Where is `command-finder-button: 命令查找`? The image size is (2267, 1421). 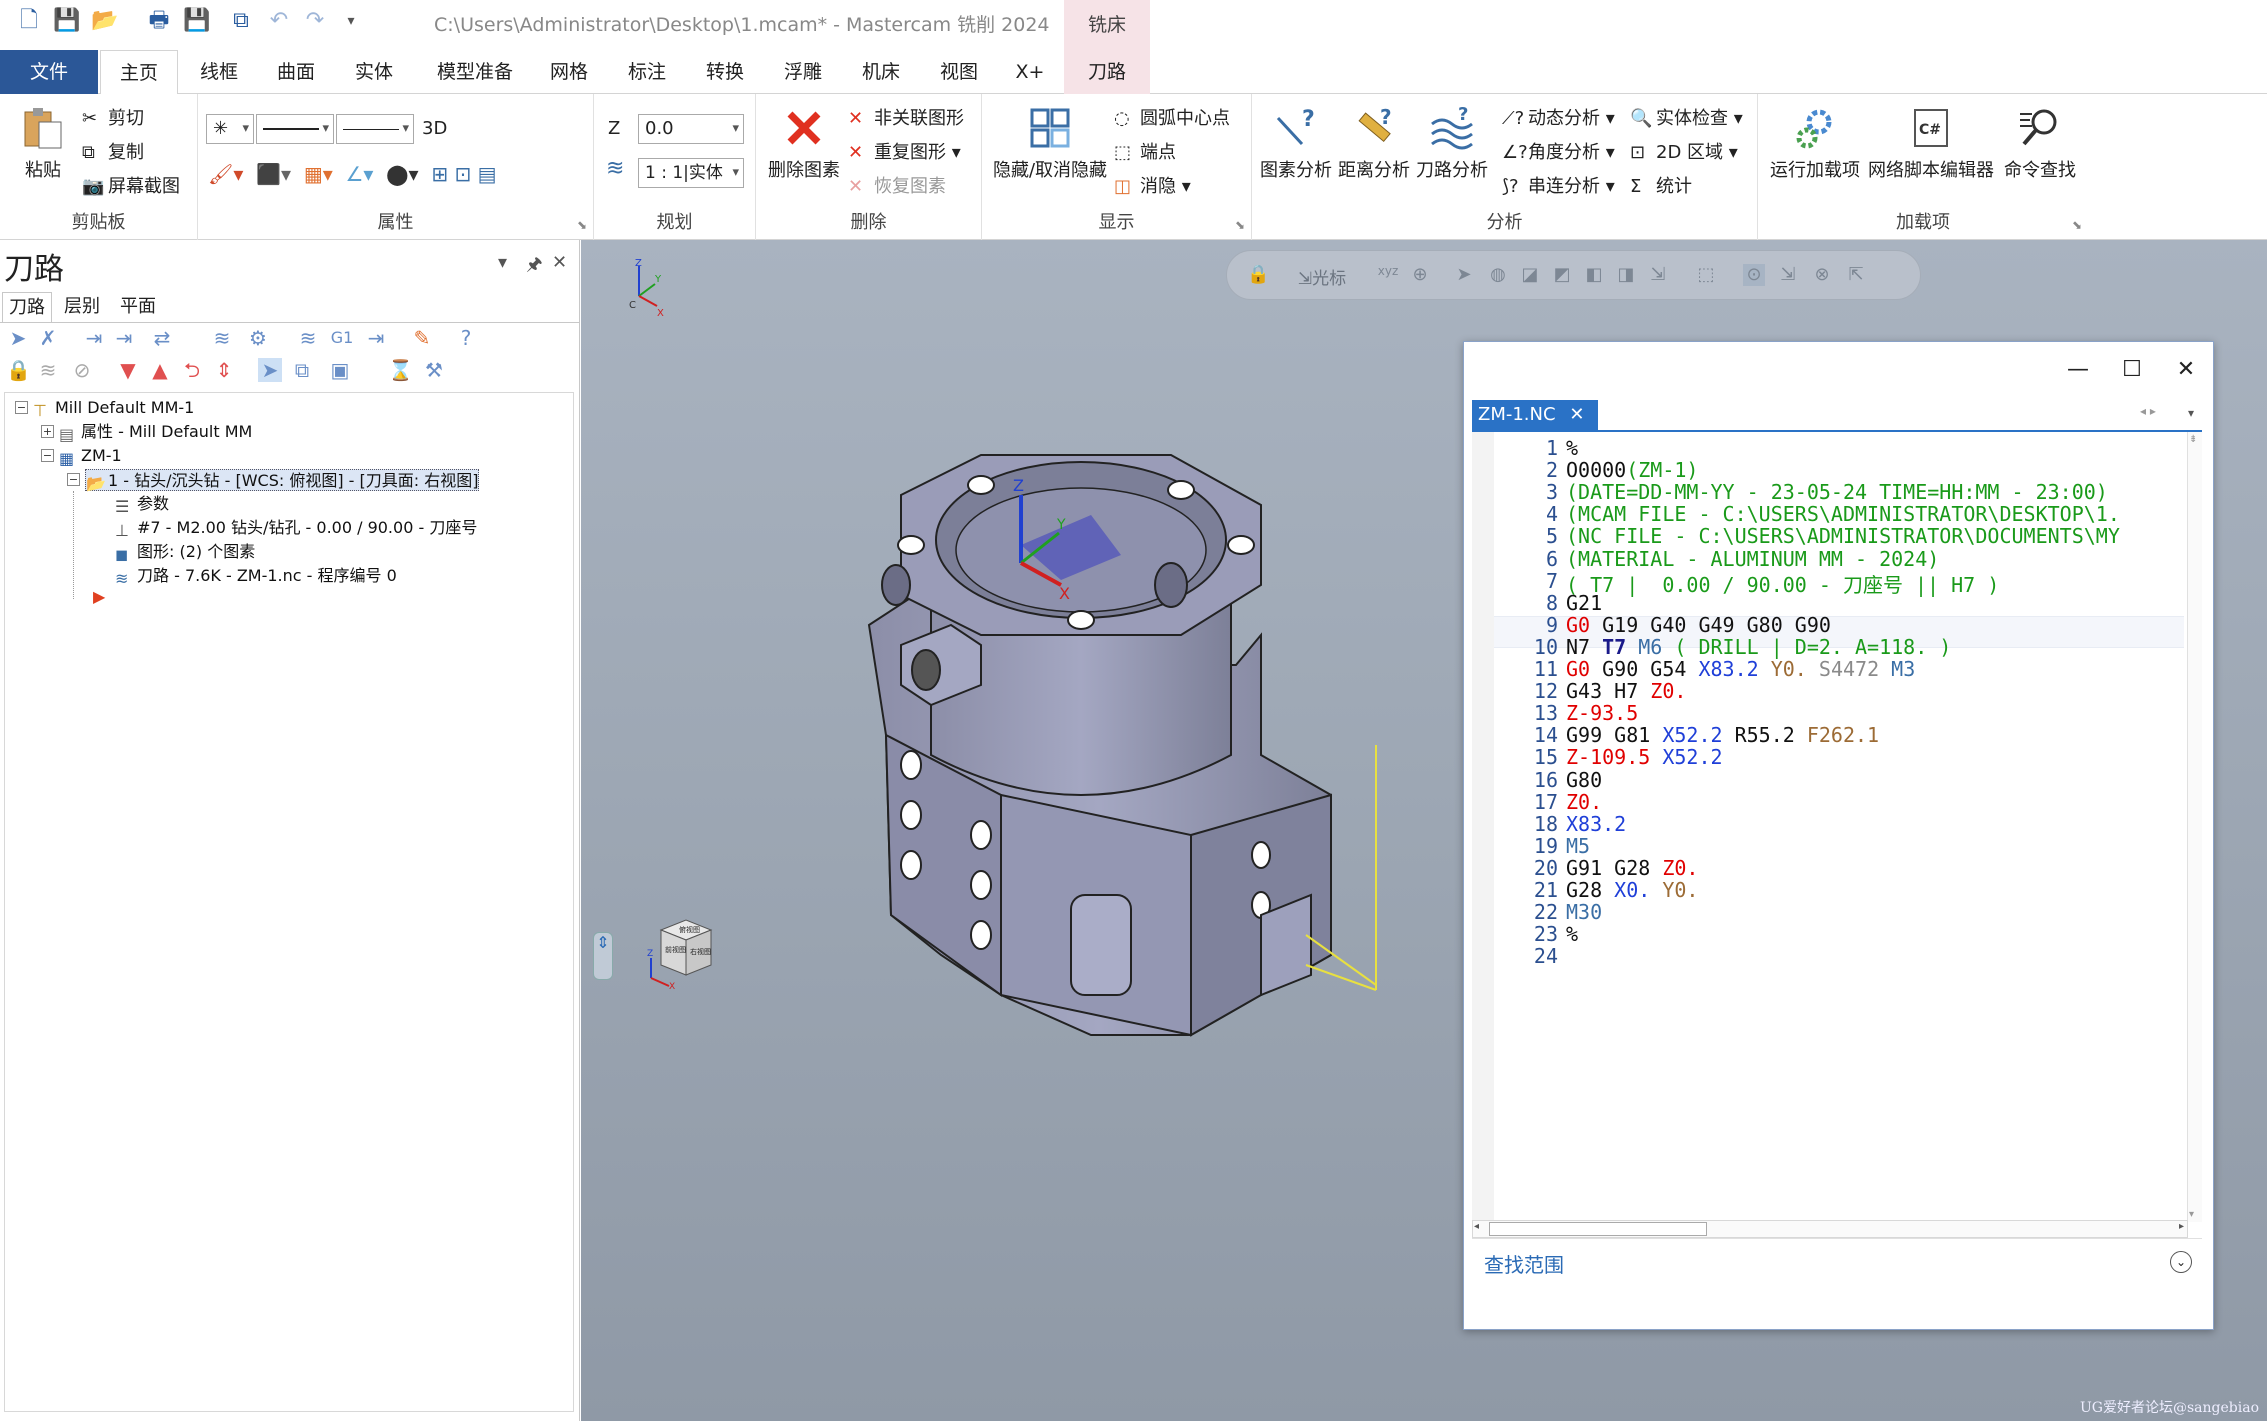 command-finder-button: 命令查找 is located at coordinates (2040, 143).